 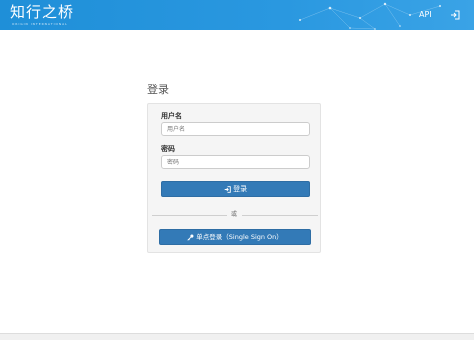 I want to click on password-input, so click(x=235, y=162).